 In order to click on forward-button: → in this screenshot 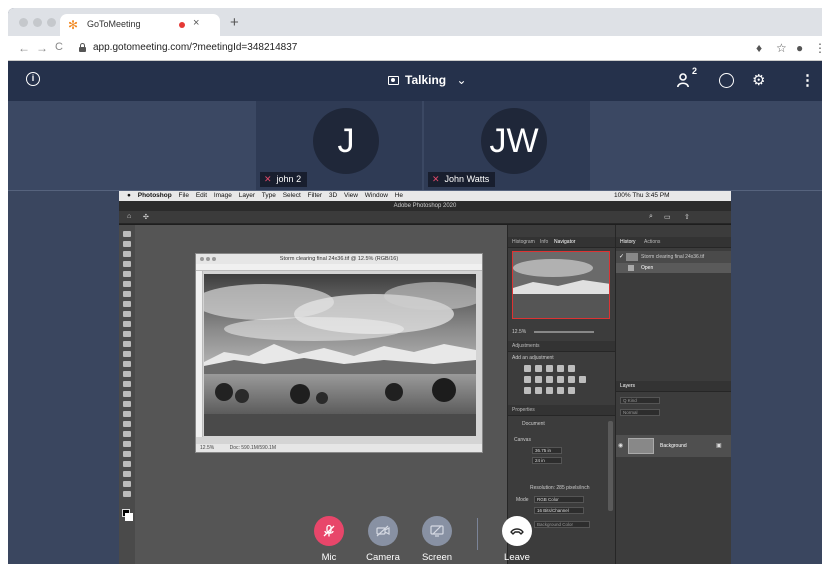, I will do `click(42, 48)`.